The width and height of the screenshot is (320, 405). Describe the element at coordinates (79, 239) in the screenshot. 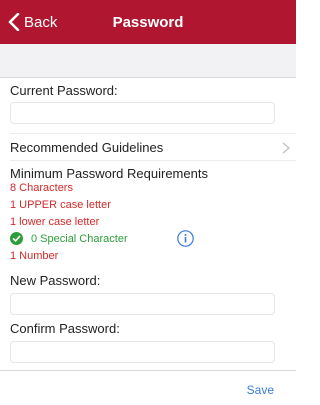

I see `req-special: 0 Special Character` at that location.